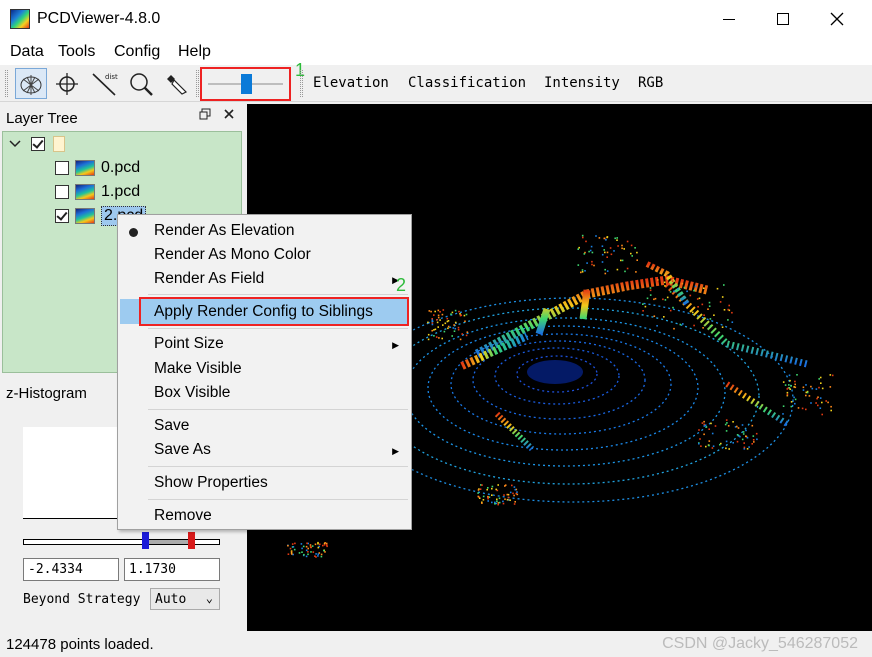 Image resolution: width=872 pixels, height=657 pixels. Describe the element at coordinates (71, 569) in the screenshot. I see `min-value-input: -2.4334` at that location.